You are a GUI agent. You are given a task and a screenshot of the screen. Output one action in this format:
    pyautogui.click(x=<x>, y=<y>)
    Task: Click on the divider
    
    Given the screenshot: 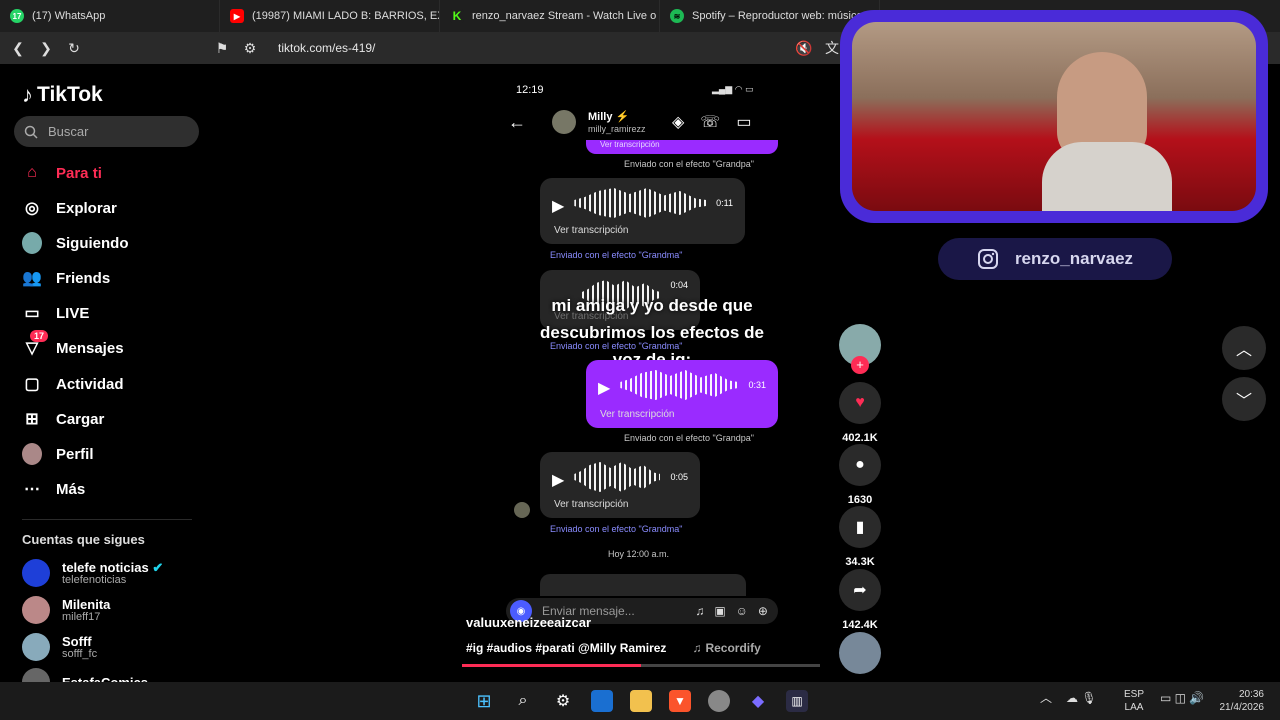 What is the action you would take?
    pyautogui.click(x=107, y=519)
    